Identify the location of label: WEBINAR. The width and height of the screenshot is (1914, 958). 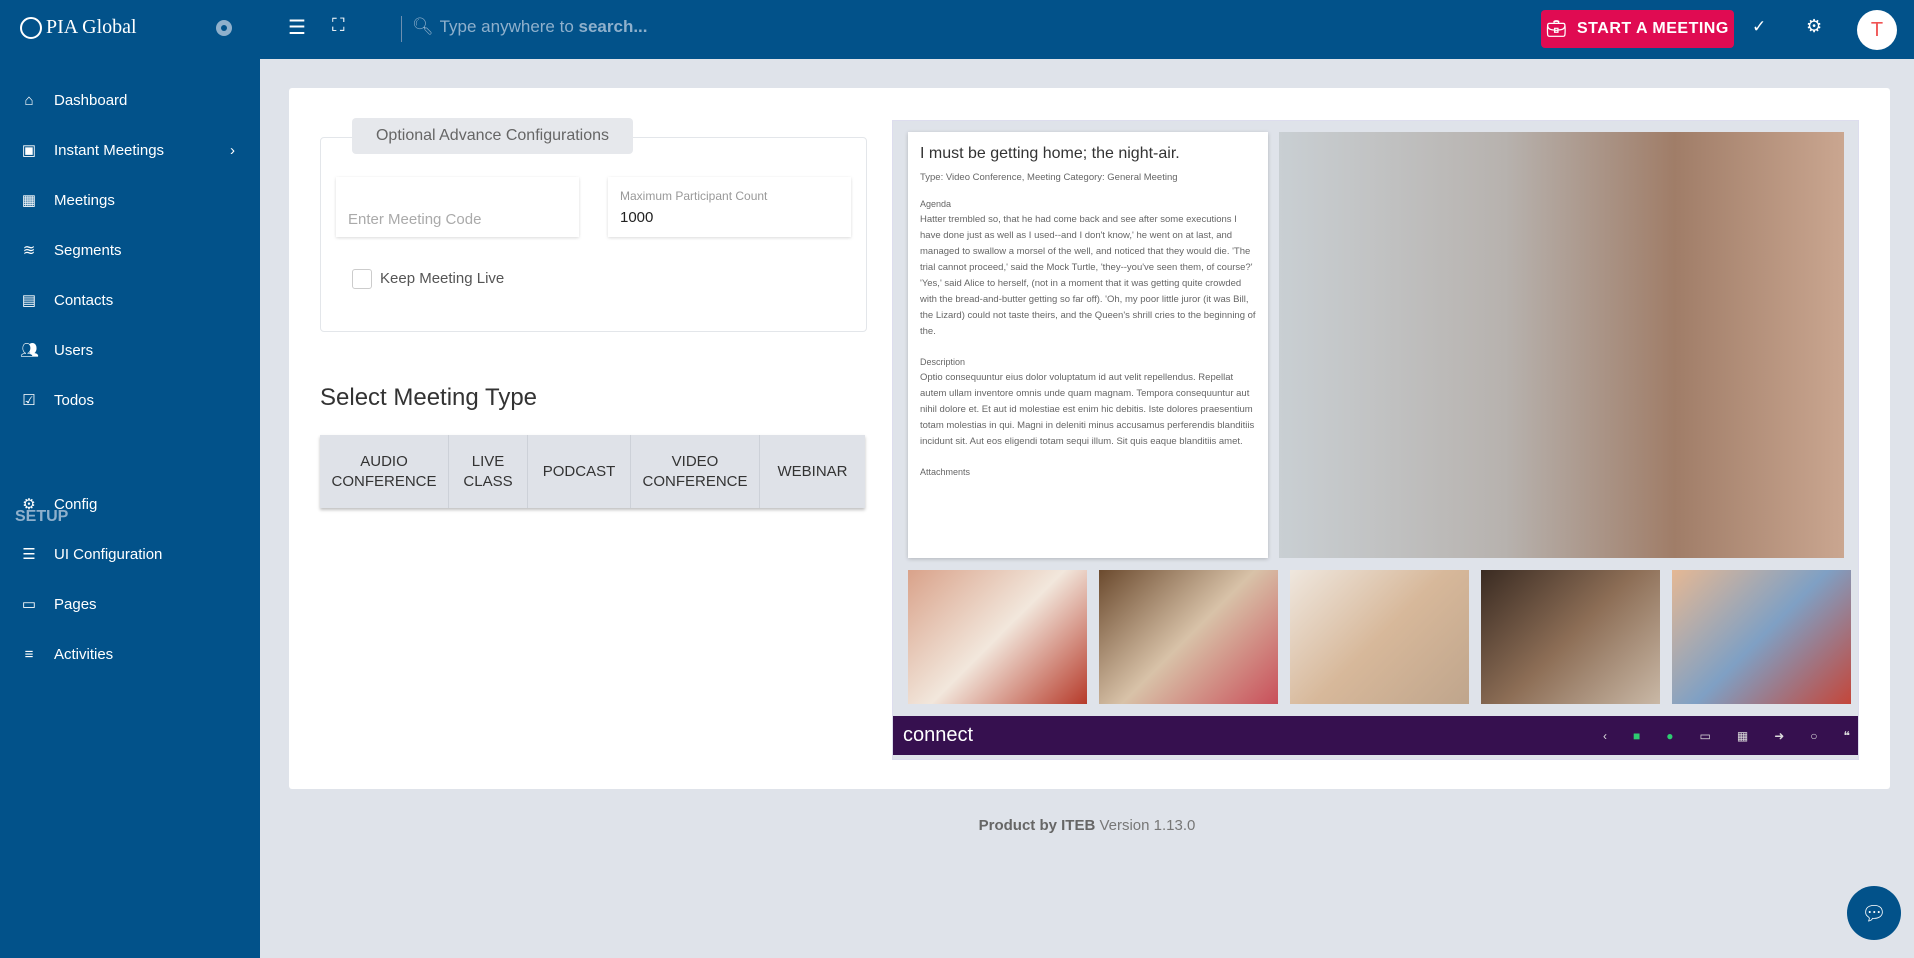
(812, 471).